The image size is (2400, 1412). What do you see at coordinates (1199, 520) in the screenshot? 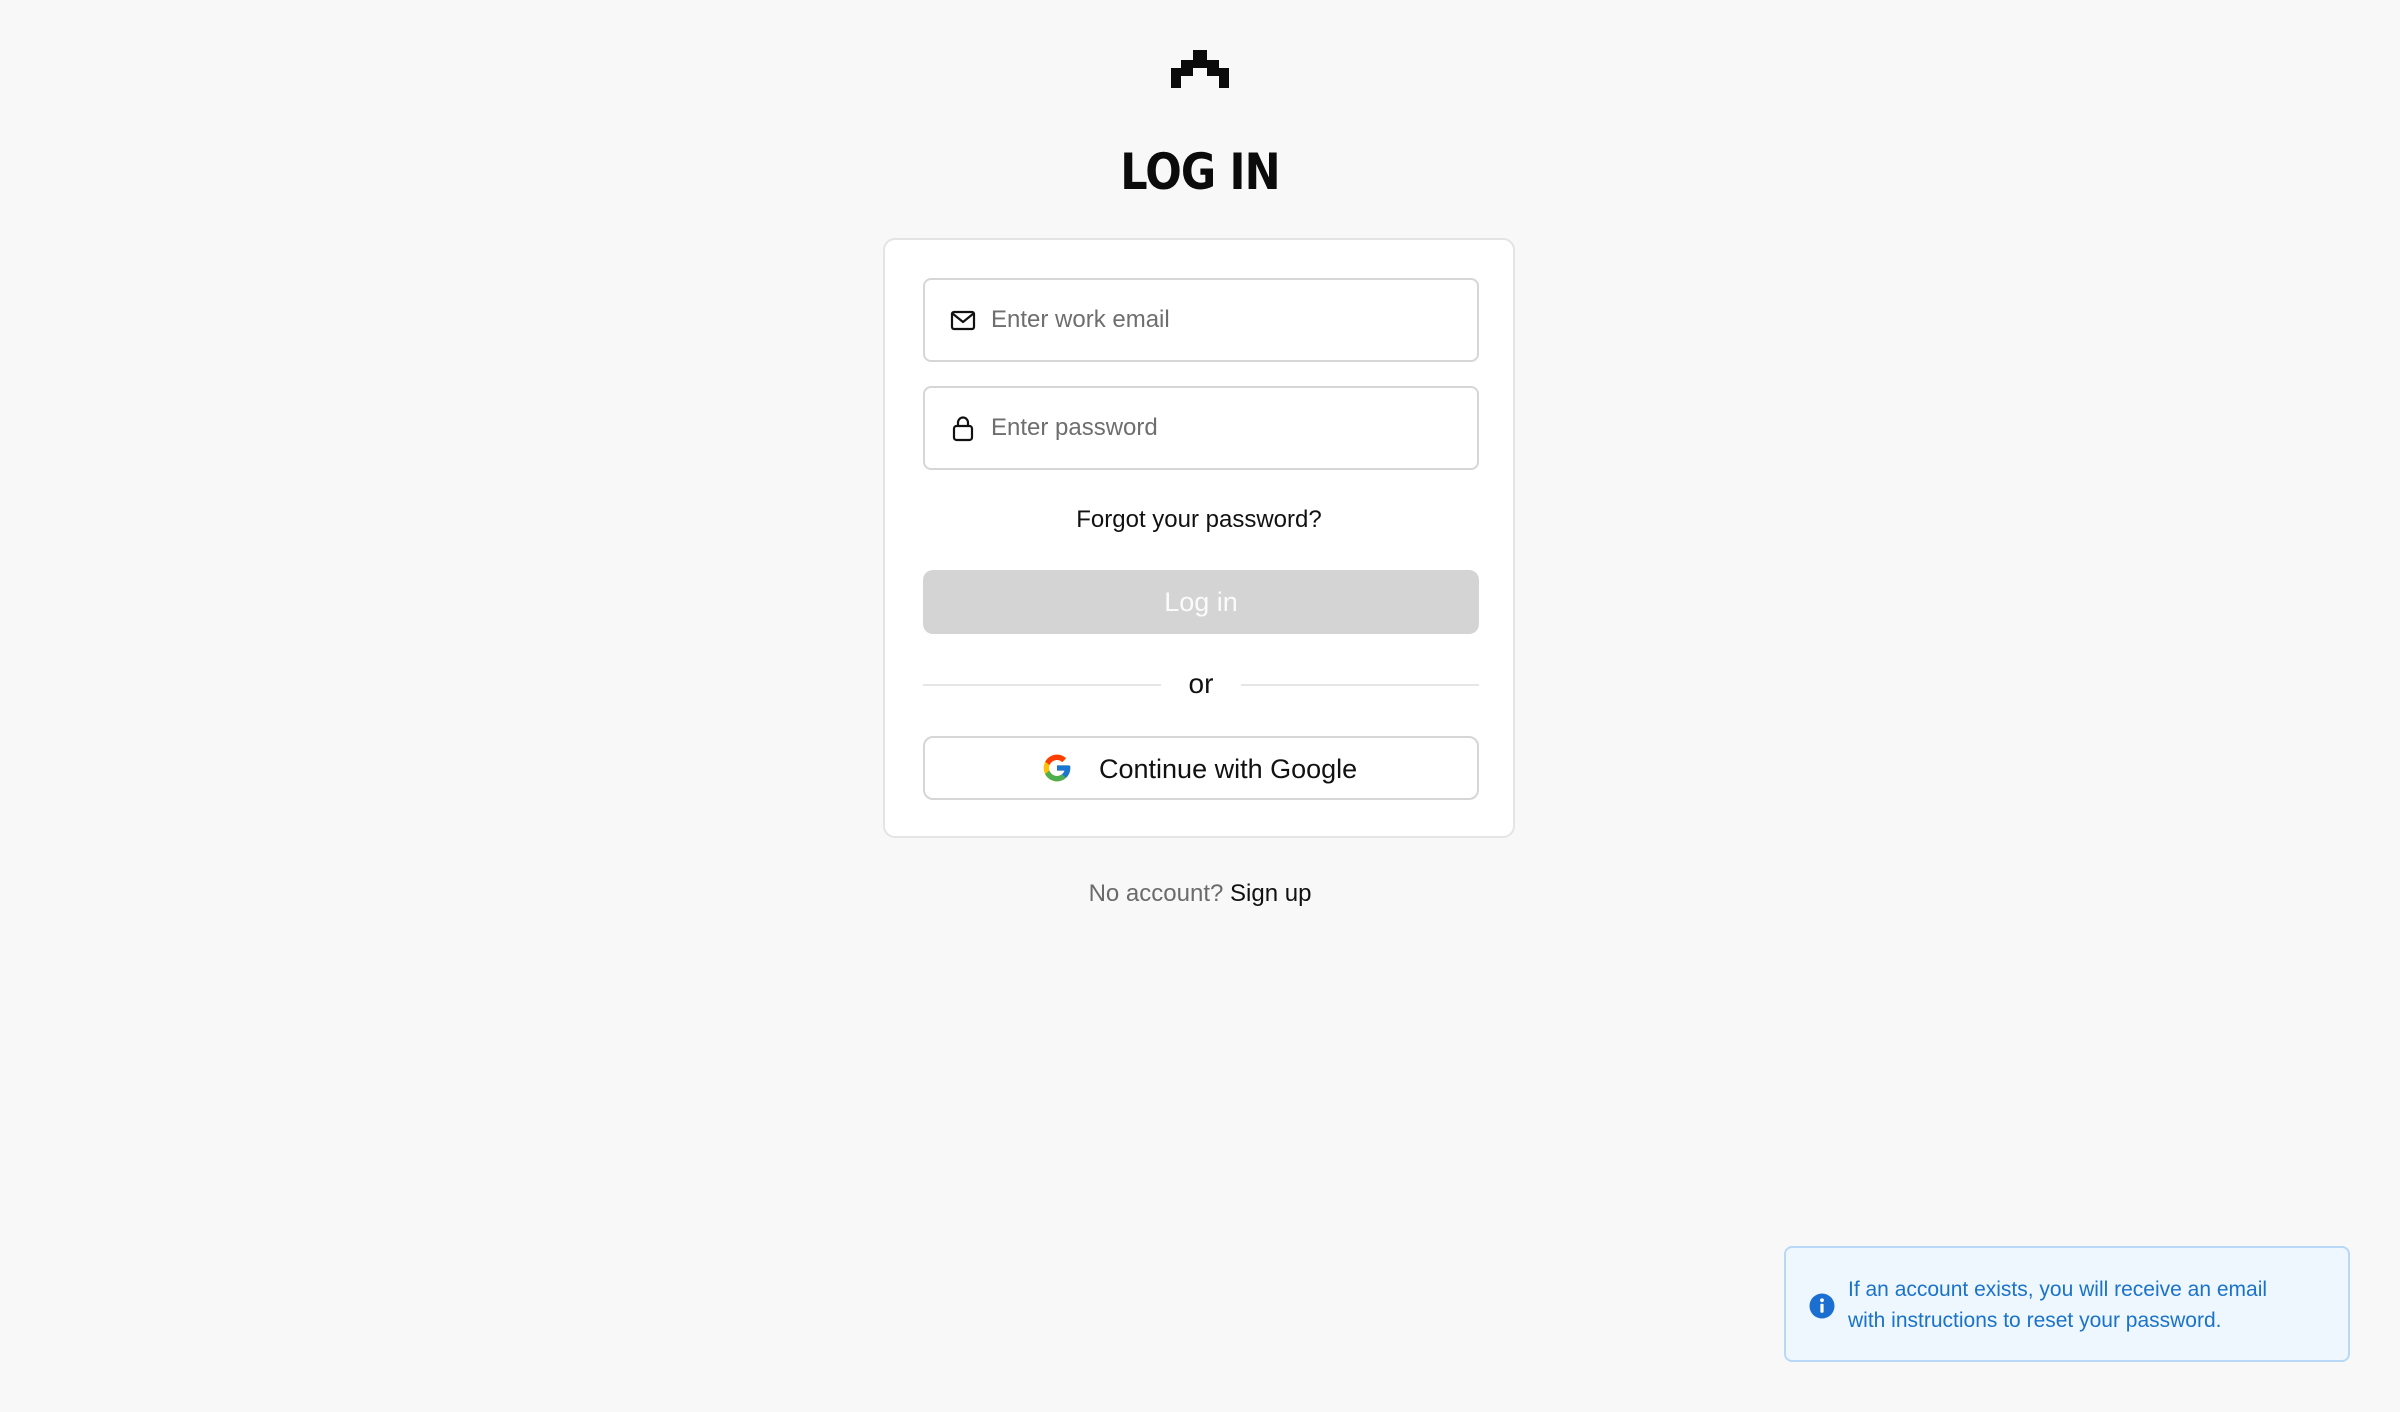
I see `forgot-password-link: Forgot your password?` at bounding box center [1199, 520].